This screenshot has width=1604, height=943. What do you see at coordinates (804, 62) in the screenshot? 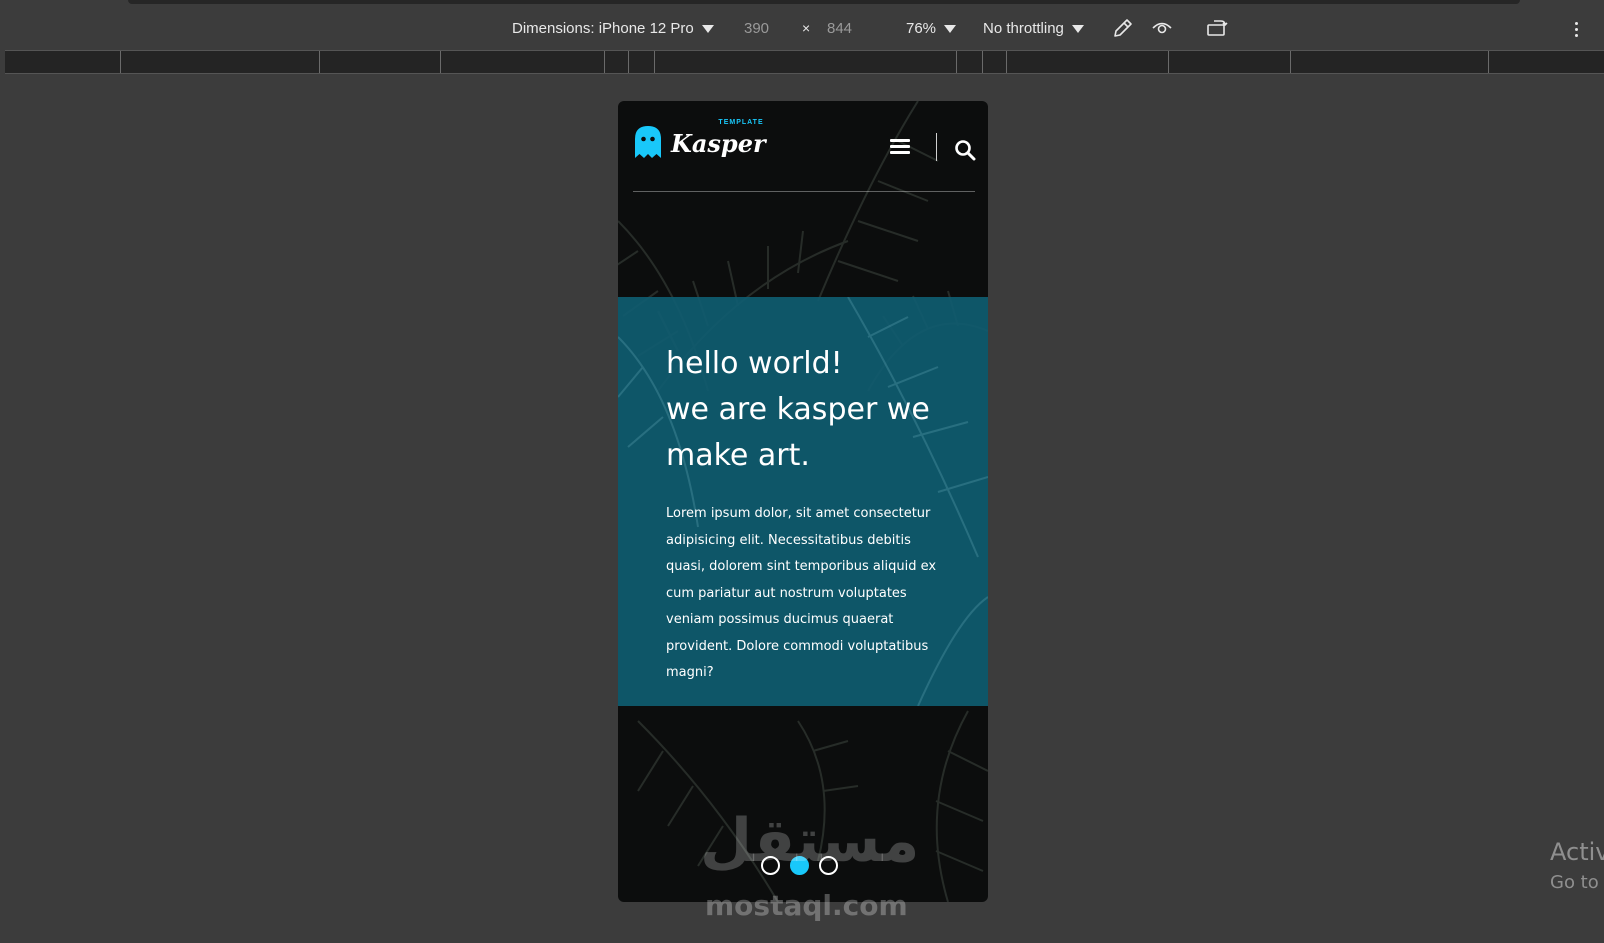
I see `media-query-bar` at bounding box center [804, 62].